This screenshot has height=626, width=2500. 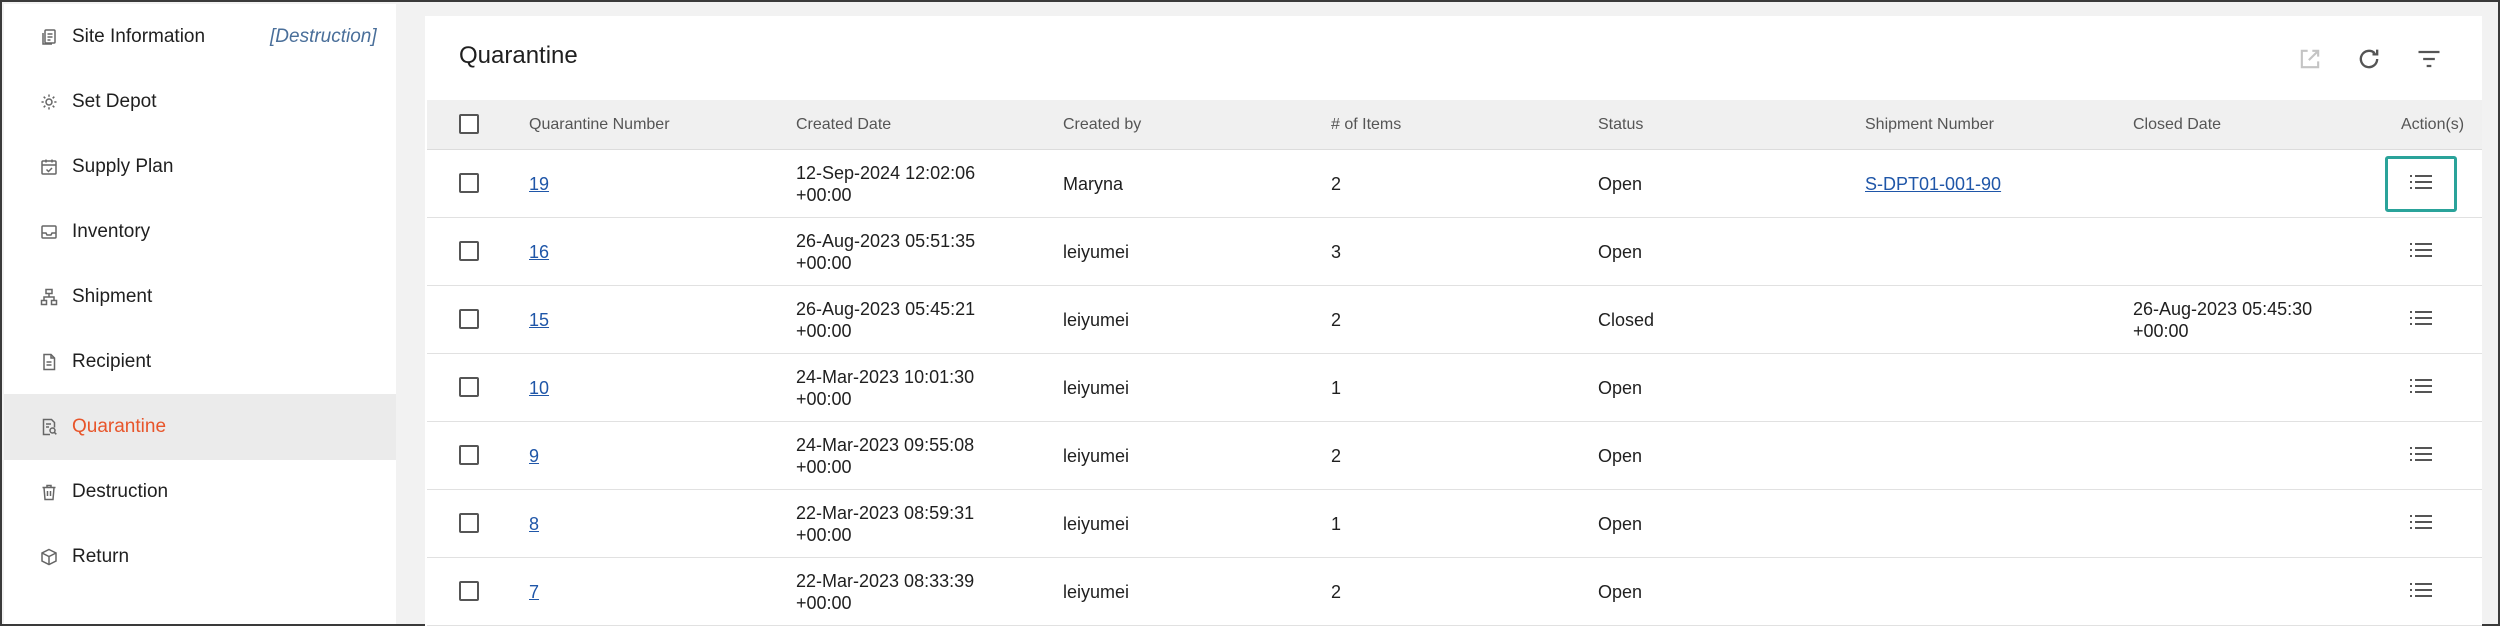 I want to click on filter-icon, so click(x=2429, y=61).